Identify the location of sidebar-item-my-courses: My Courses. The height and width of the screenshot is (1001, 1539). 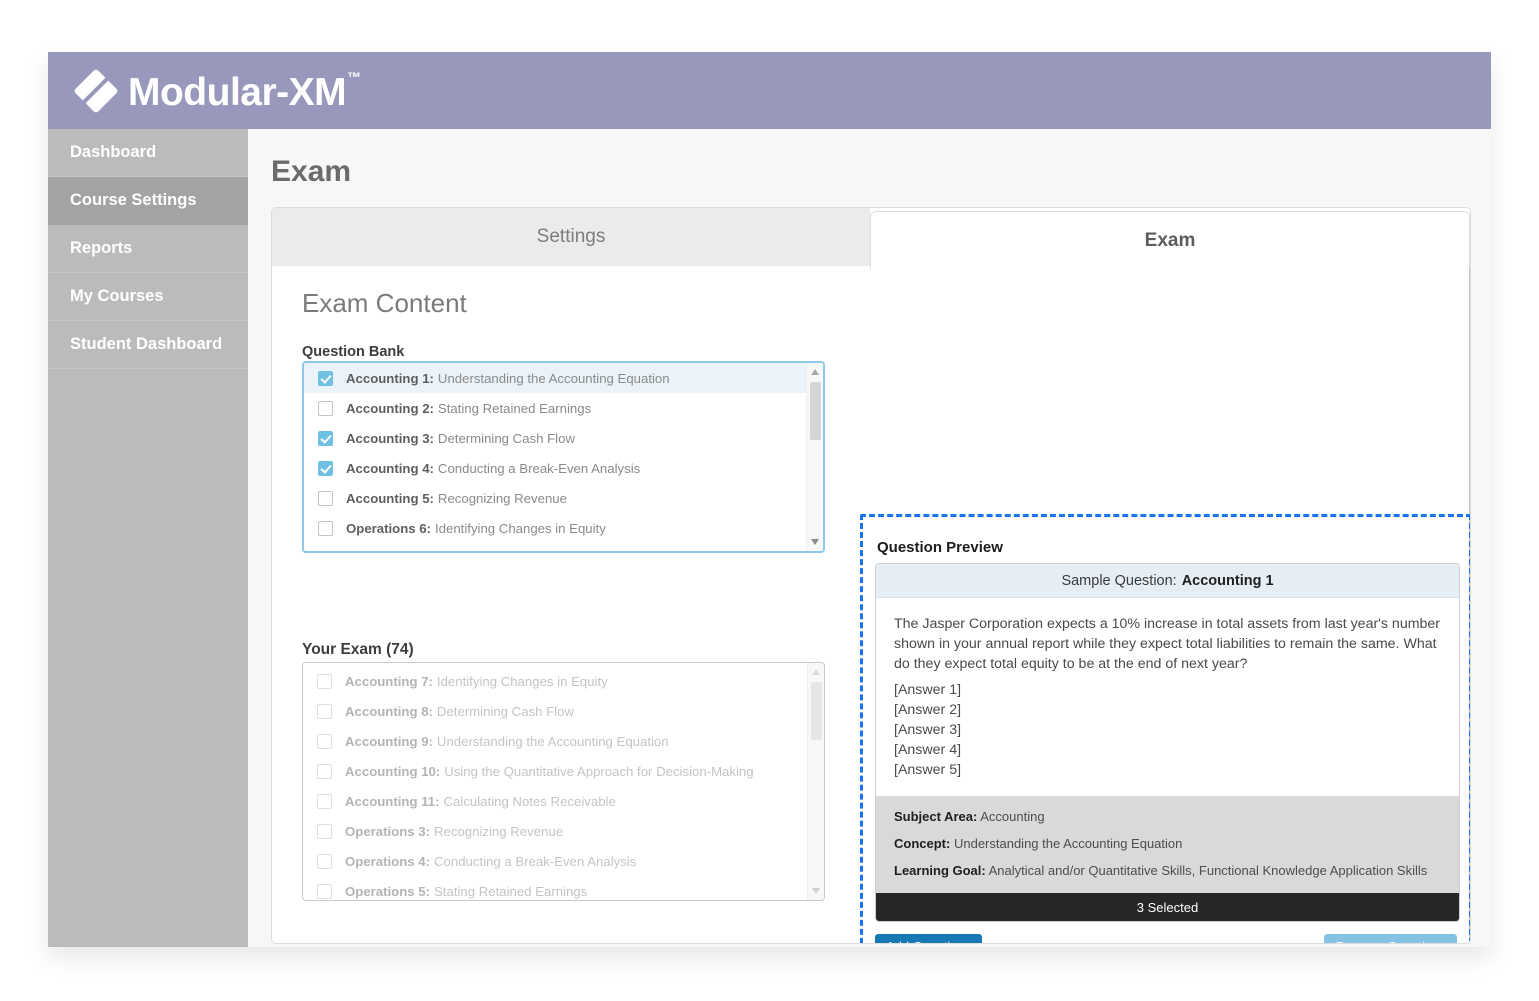
(148, 297).